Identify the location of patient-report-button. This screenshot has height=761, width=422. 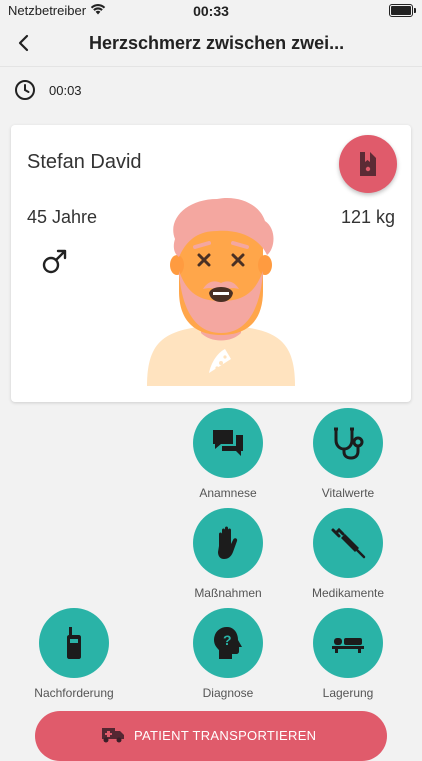
(368, 164).